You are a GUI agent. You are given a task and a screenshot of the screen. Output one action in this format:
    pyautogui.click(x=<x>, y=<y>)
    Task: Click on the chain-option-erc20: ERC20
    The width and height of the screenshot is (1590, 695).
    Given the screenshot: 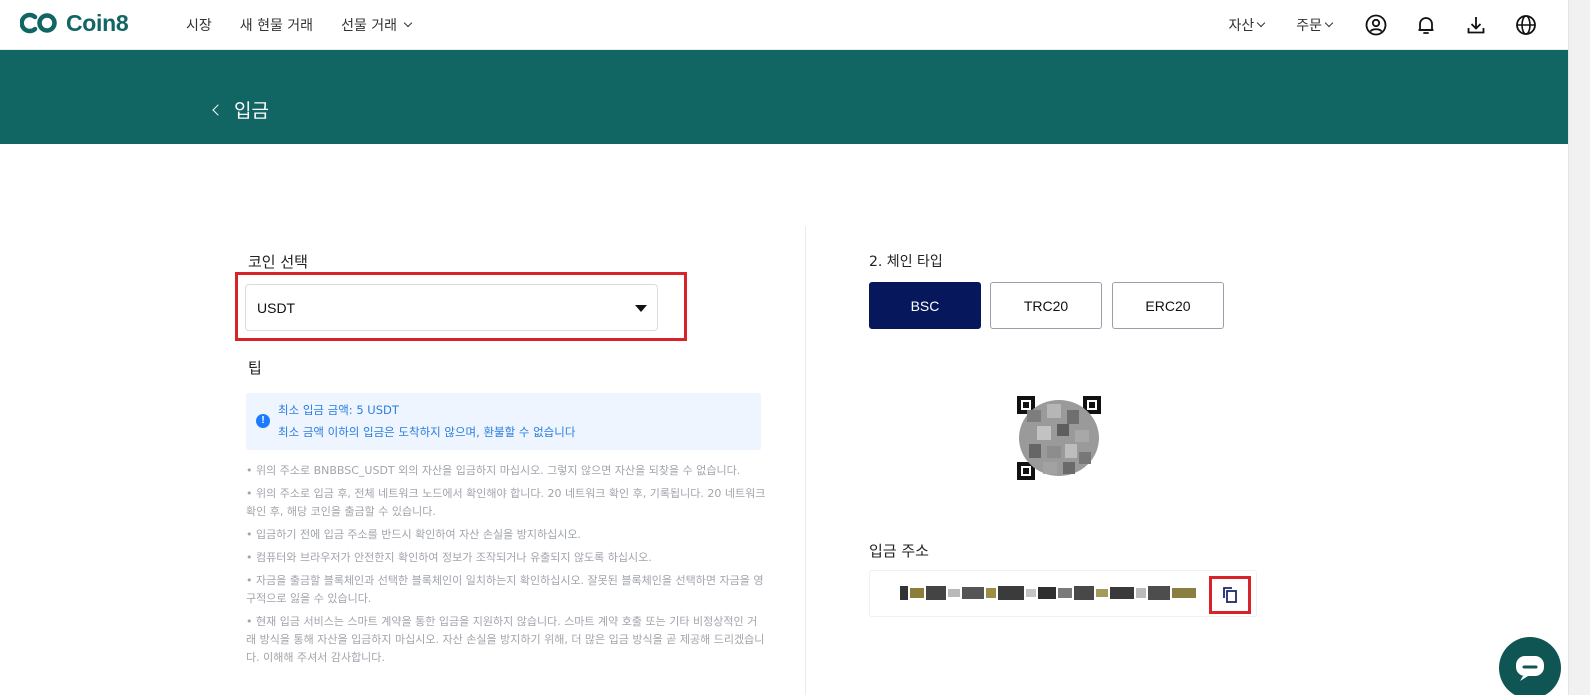 What is the action you would take?
    pyautogui.click(x=1168, y=305)
    